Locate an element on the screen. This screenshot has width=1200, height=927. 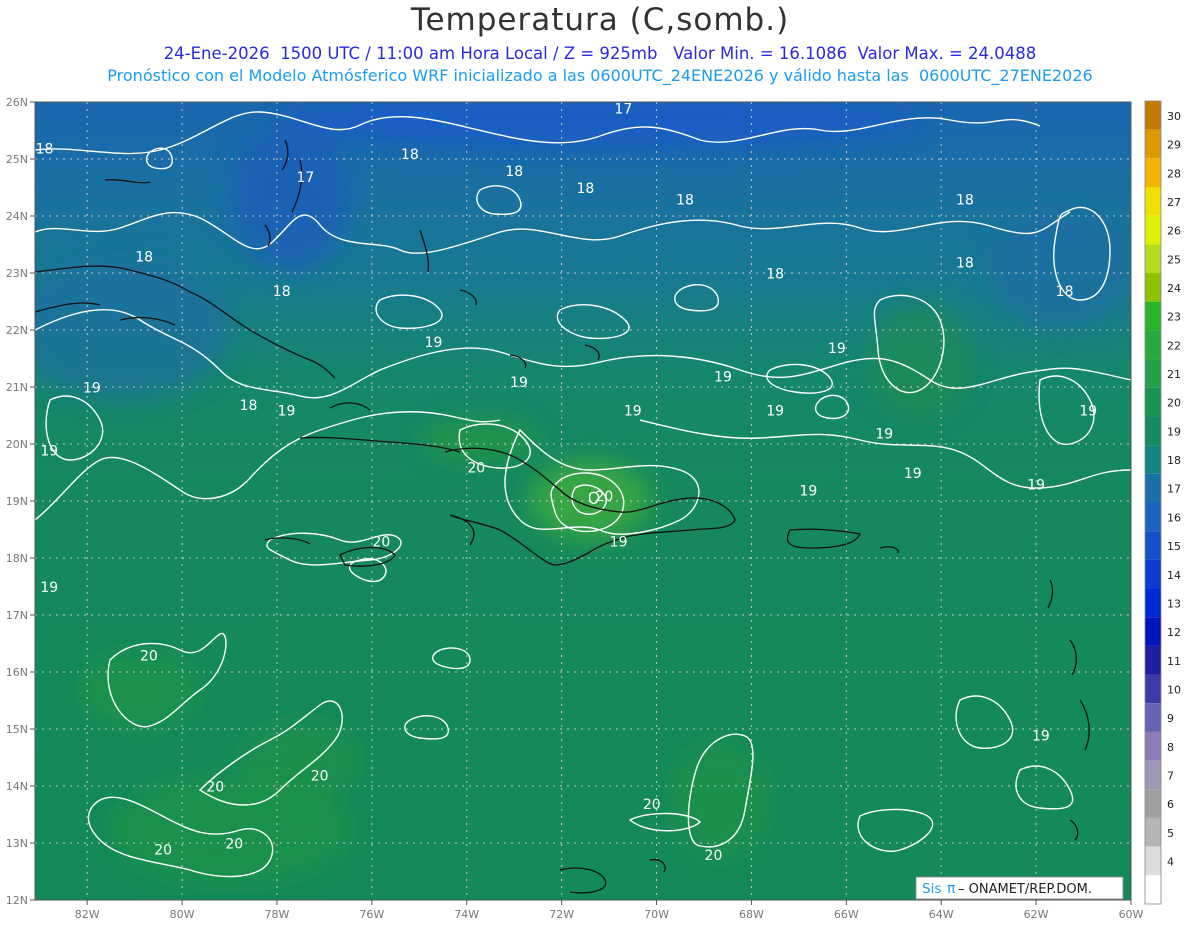
colorbar-label: 27 is located at coordinates (1174, 202).